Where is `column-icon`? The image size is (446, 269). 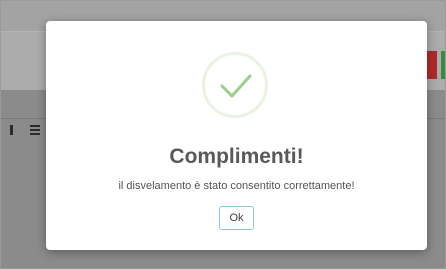
column-icon is located at coordinates (11, 130).